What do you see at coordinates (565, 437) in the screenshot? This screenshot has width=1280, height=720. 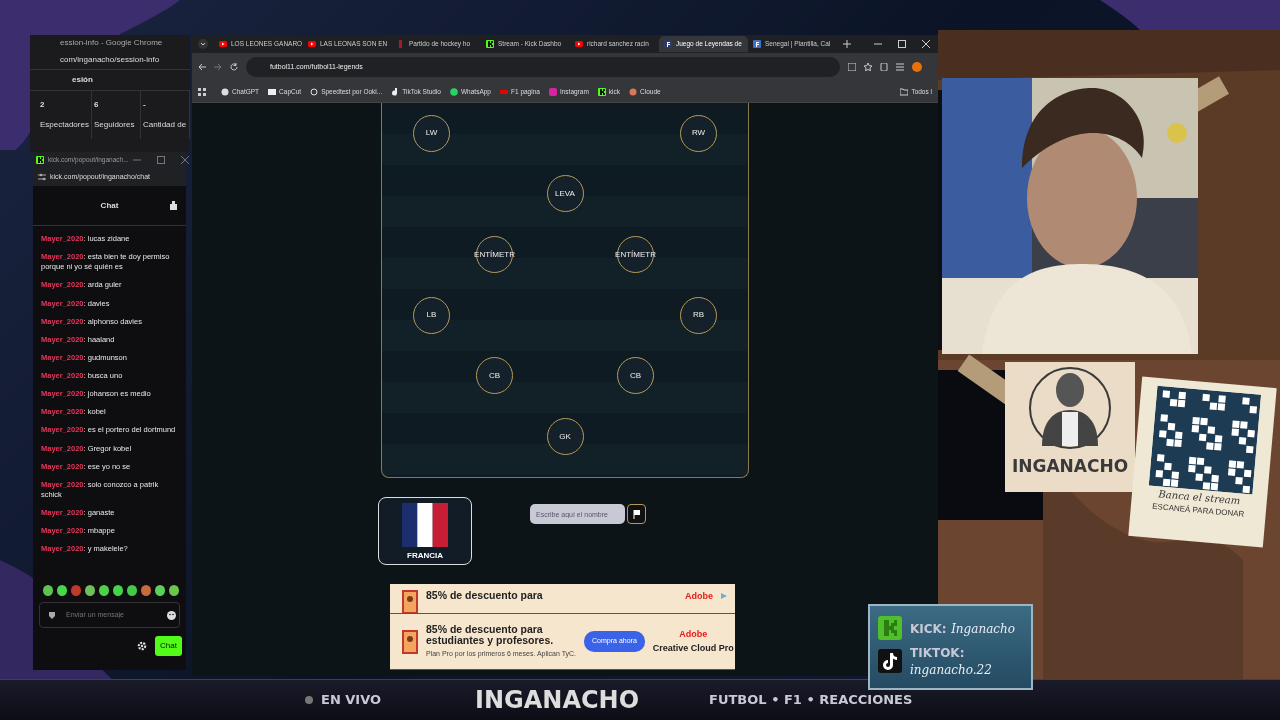 I see `player-slot: GK` at bounding box center [565, 437].